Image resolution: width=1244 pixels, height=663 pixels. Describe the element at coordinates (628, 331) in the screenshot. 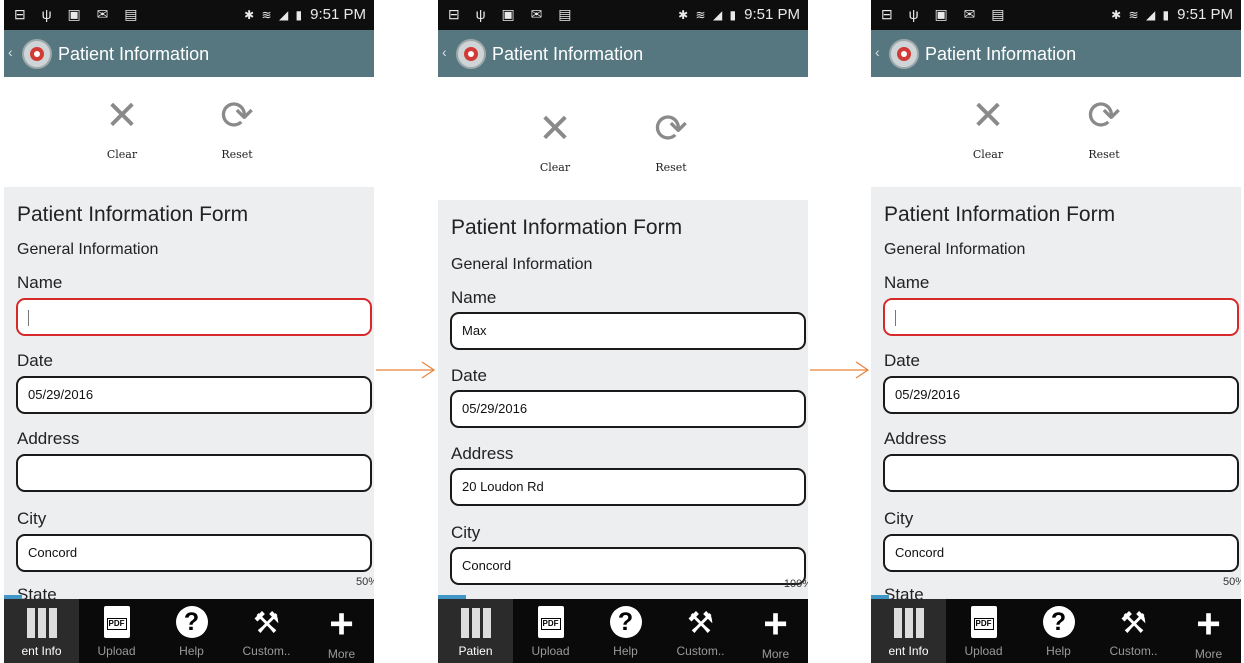

I see `name-field: Max` at that location.